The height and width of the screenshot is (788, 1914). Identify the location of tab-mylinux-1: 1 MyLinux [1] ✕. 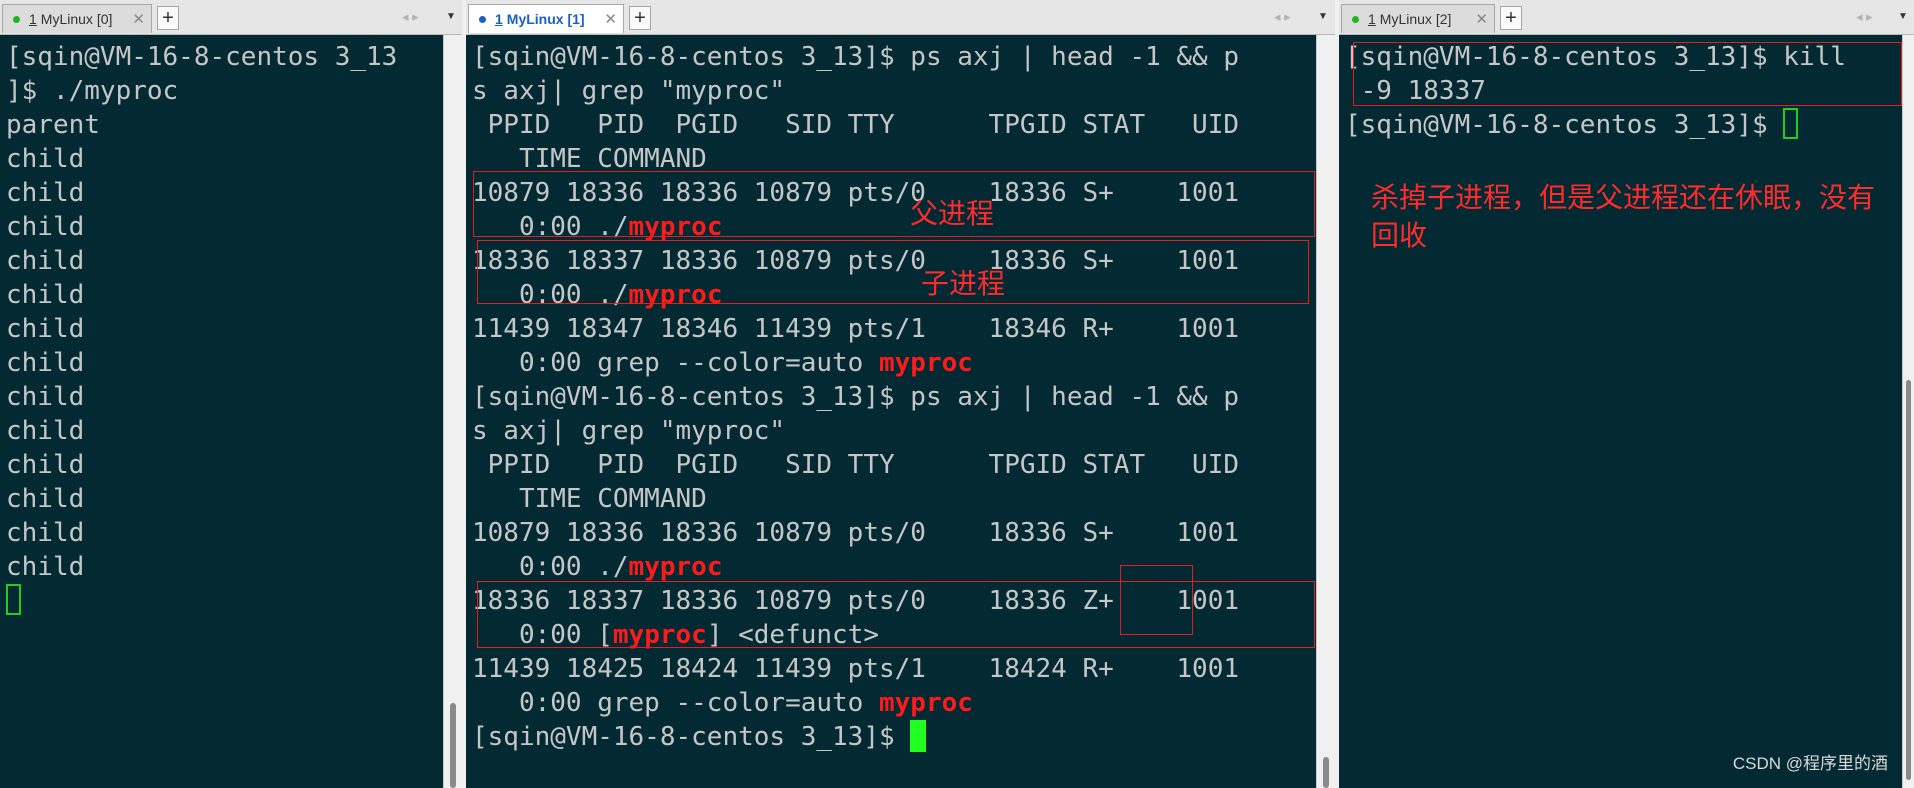
(546, 18).